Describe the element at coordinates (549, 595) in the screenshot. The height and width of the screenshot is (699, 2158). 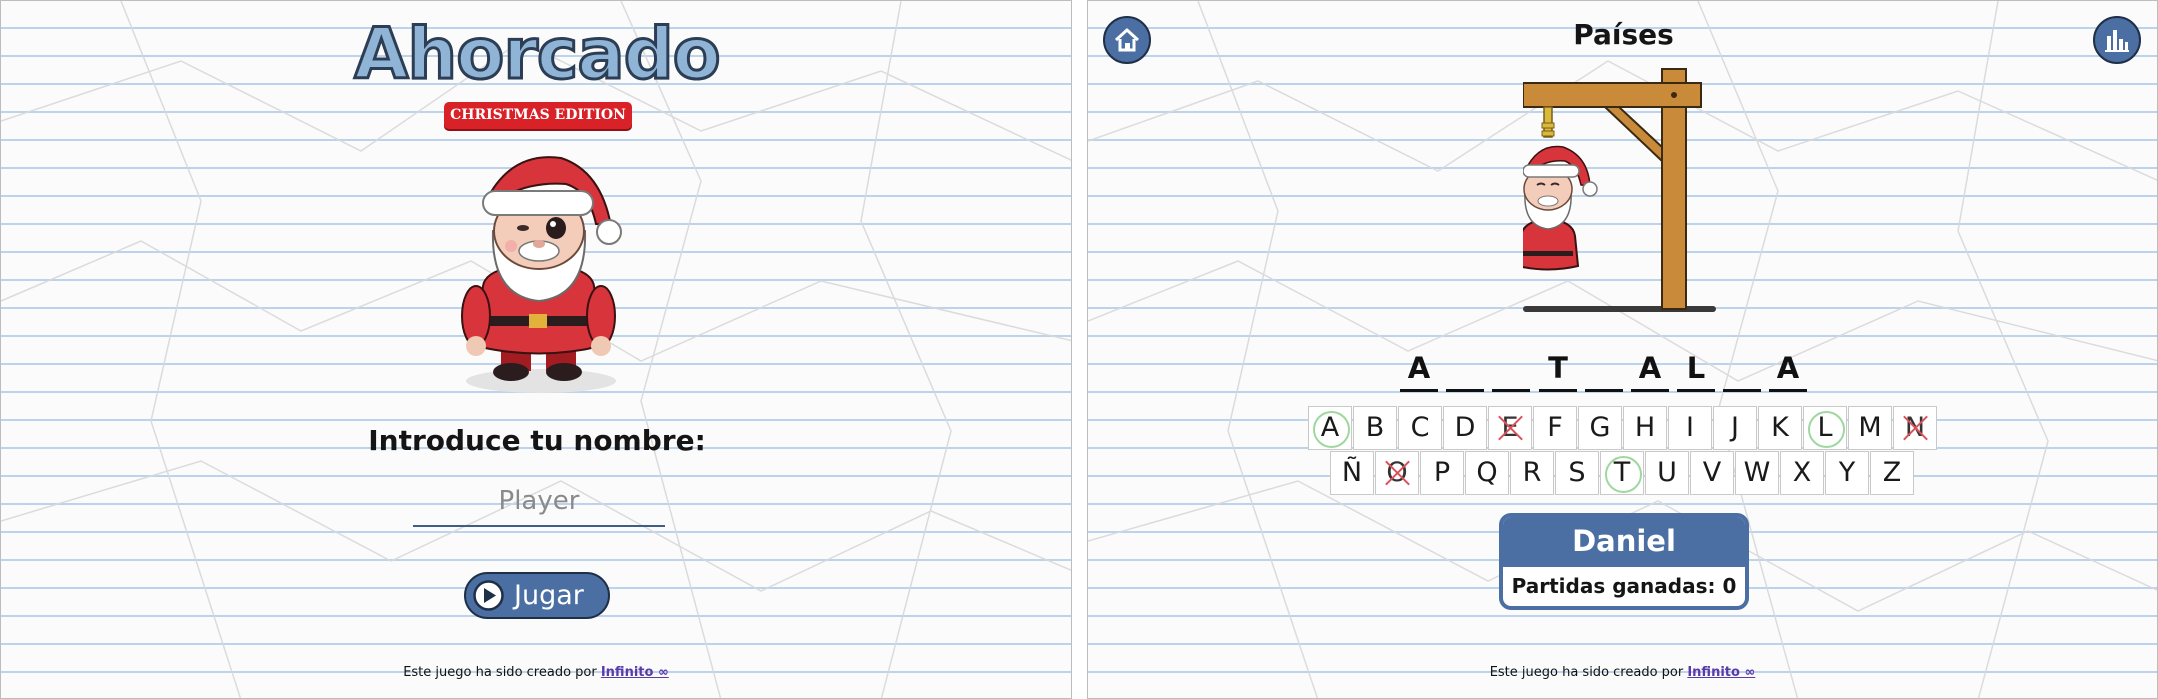
I see `play-button-label: Jugar` at that location.